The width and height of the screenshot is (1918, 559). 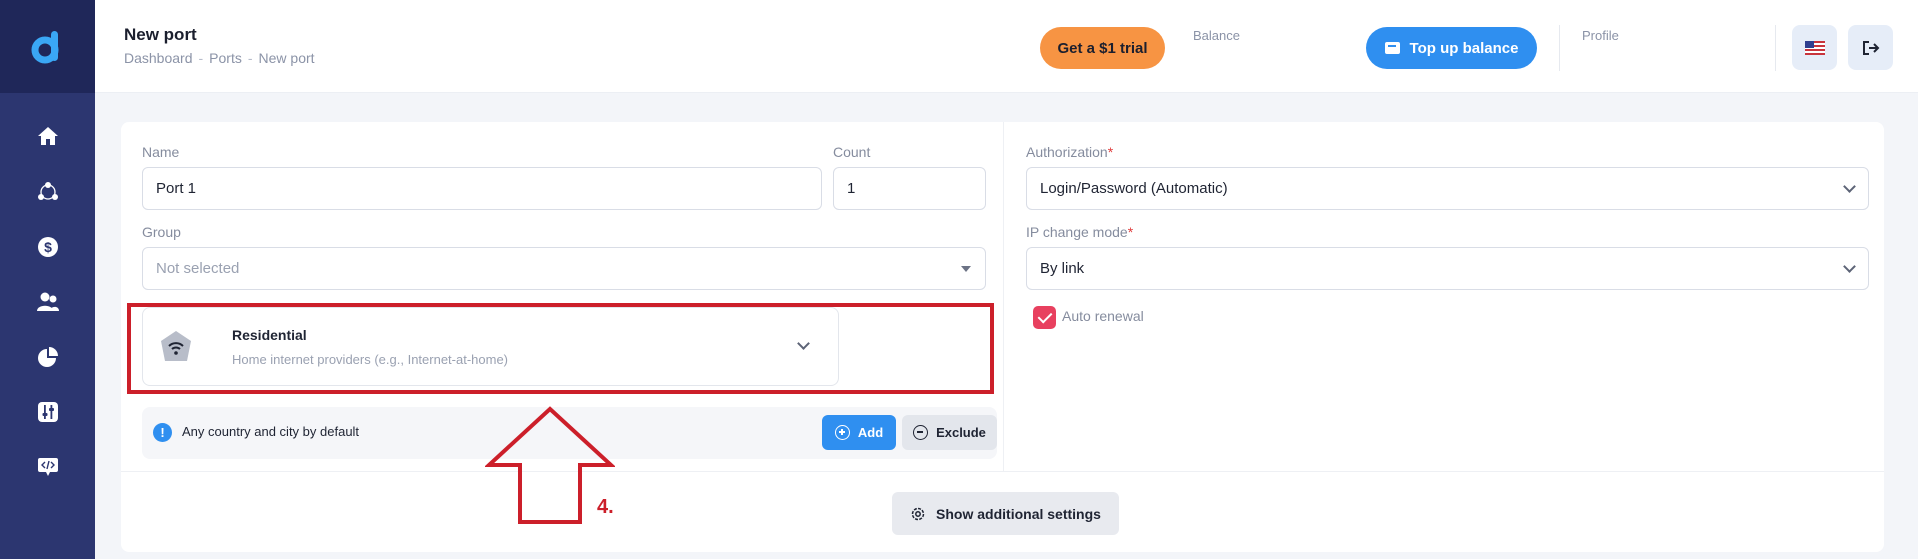 I want to click on balance-label: Balance, so click(x=1216, y=35).